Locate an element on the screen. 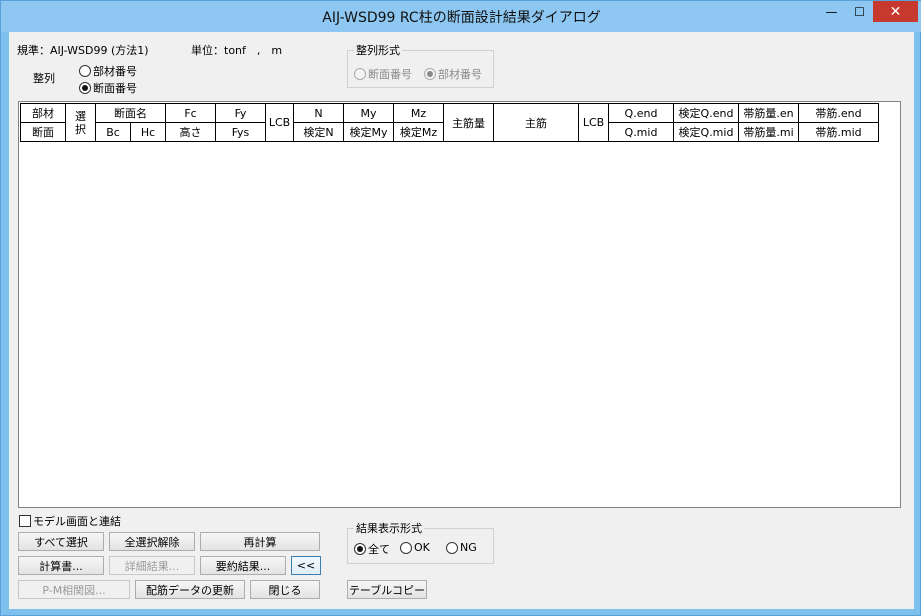 Image resolution: width=921 pixels, height=616 pixels. col-header-section: 断面 is located at coordinates (43, 132).